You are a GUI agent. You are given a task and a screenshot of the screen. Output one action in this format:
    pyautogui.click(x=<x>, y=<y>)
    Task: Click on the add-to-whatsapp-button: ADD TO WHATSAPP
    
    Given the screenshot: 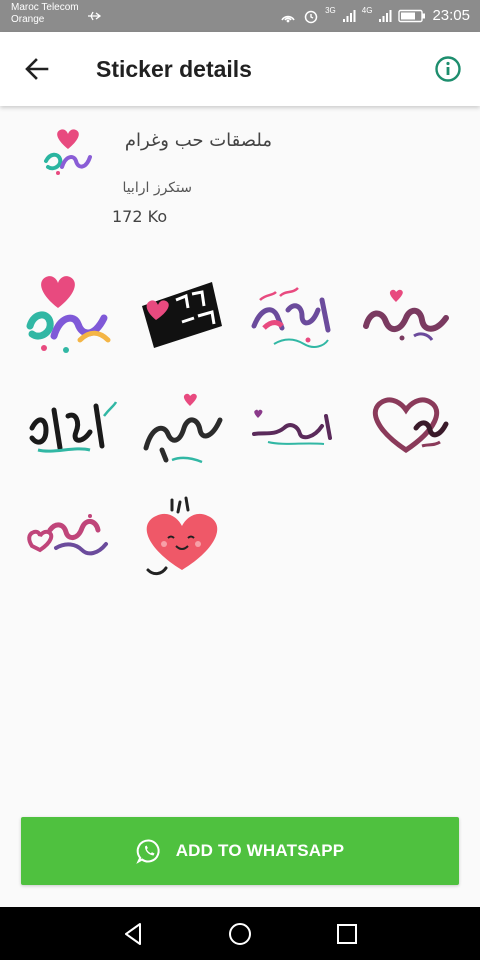 What is the action you would take?
    pyautogui.click(x=240, y=851)
    